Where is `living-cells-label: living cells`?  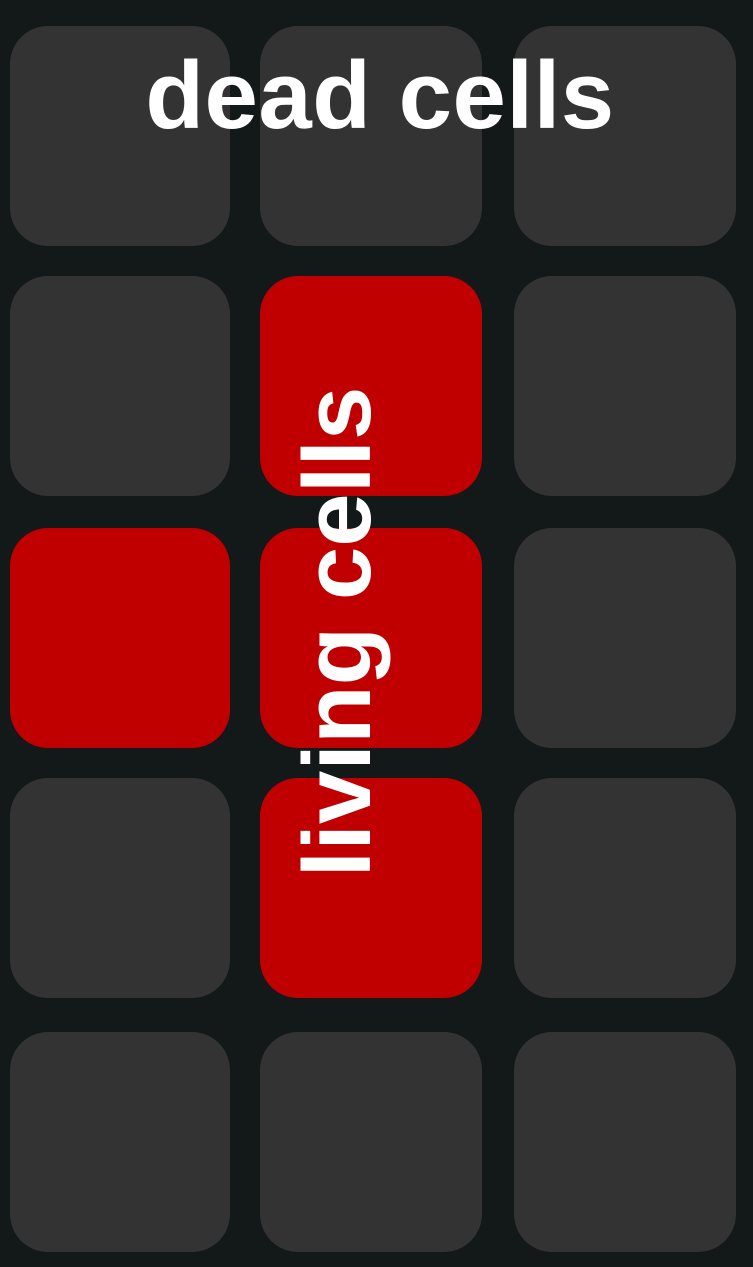 living-cells-label: living cells is located at coordinates (337, 632).